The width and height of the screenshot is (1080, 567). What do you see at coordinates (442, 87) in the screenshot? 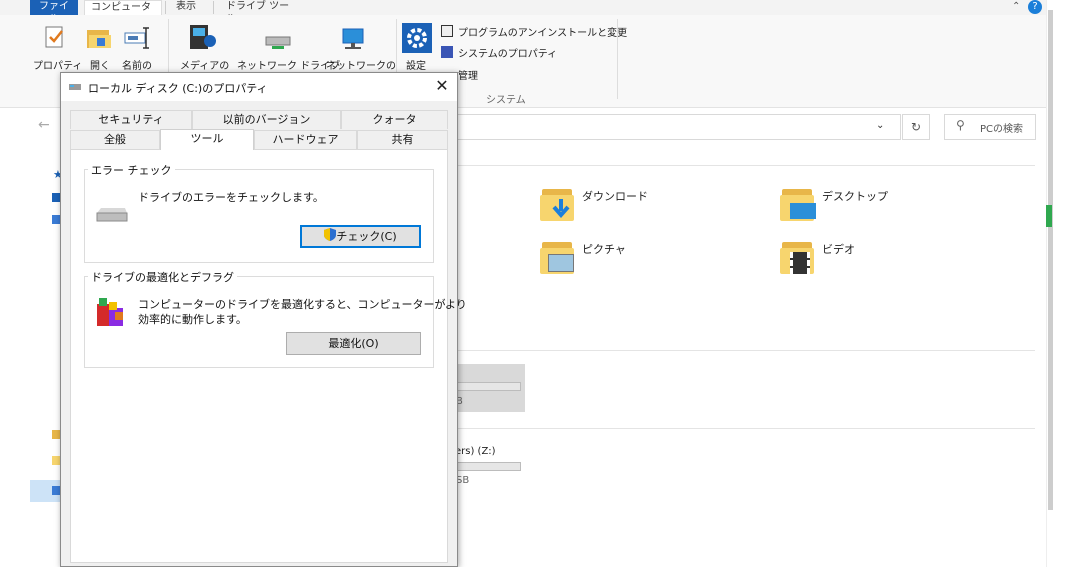
I see `close-icon: ✕` at bounding box center [442, 87].